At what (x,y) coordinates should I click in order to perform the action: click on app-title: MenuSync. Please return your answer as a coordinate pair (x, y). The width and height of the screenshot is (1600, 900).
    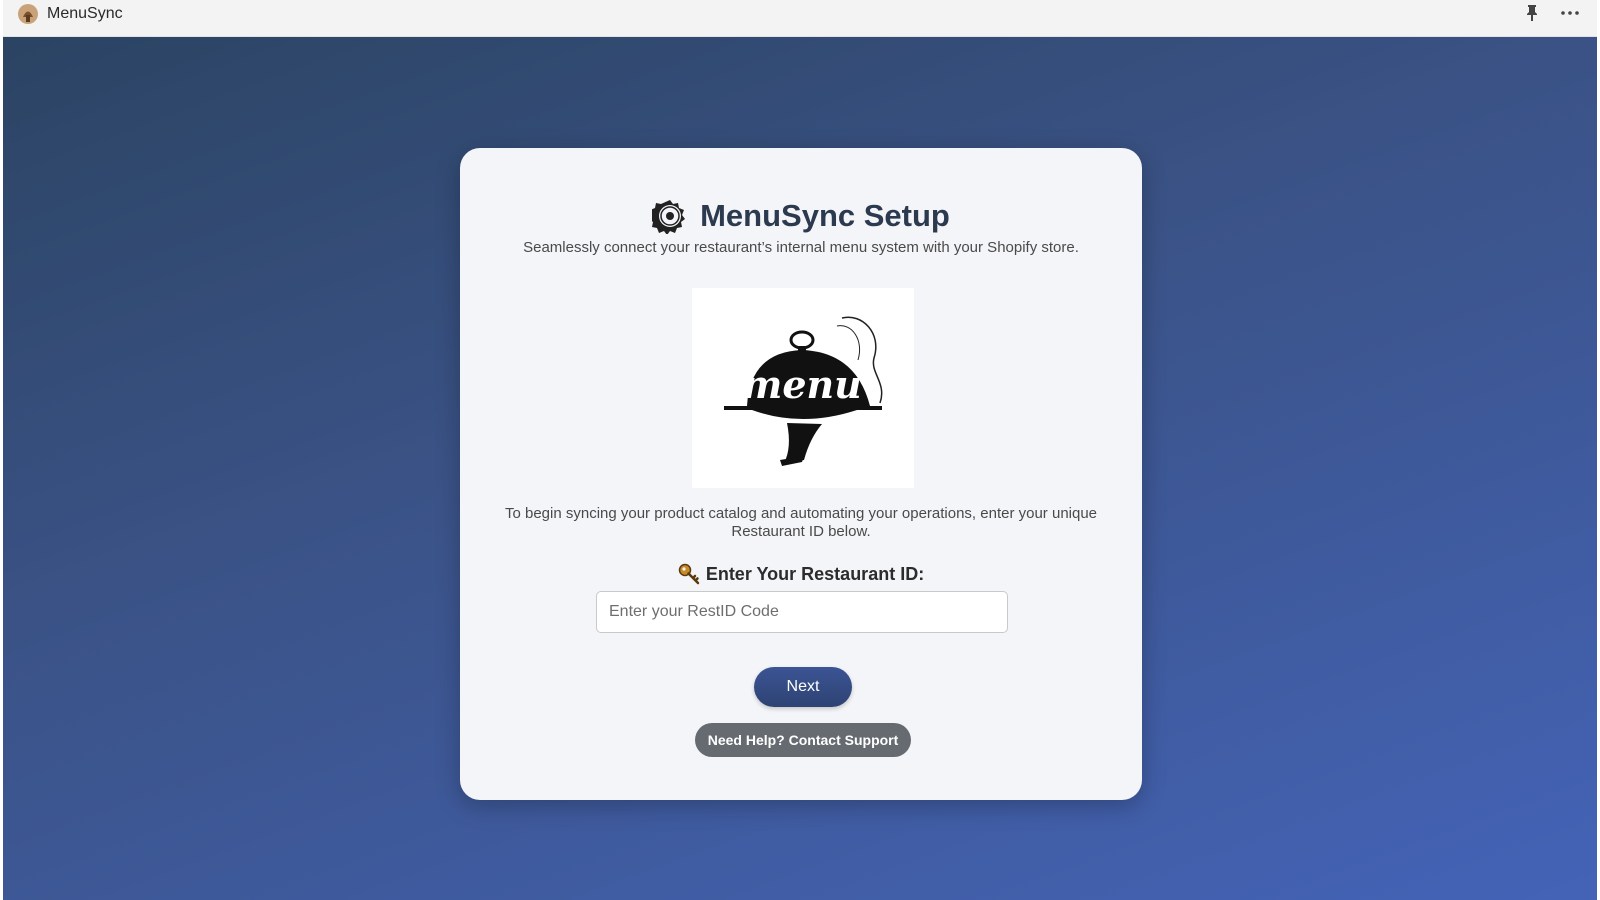
    Looking at the image, I should click on (85, 13).